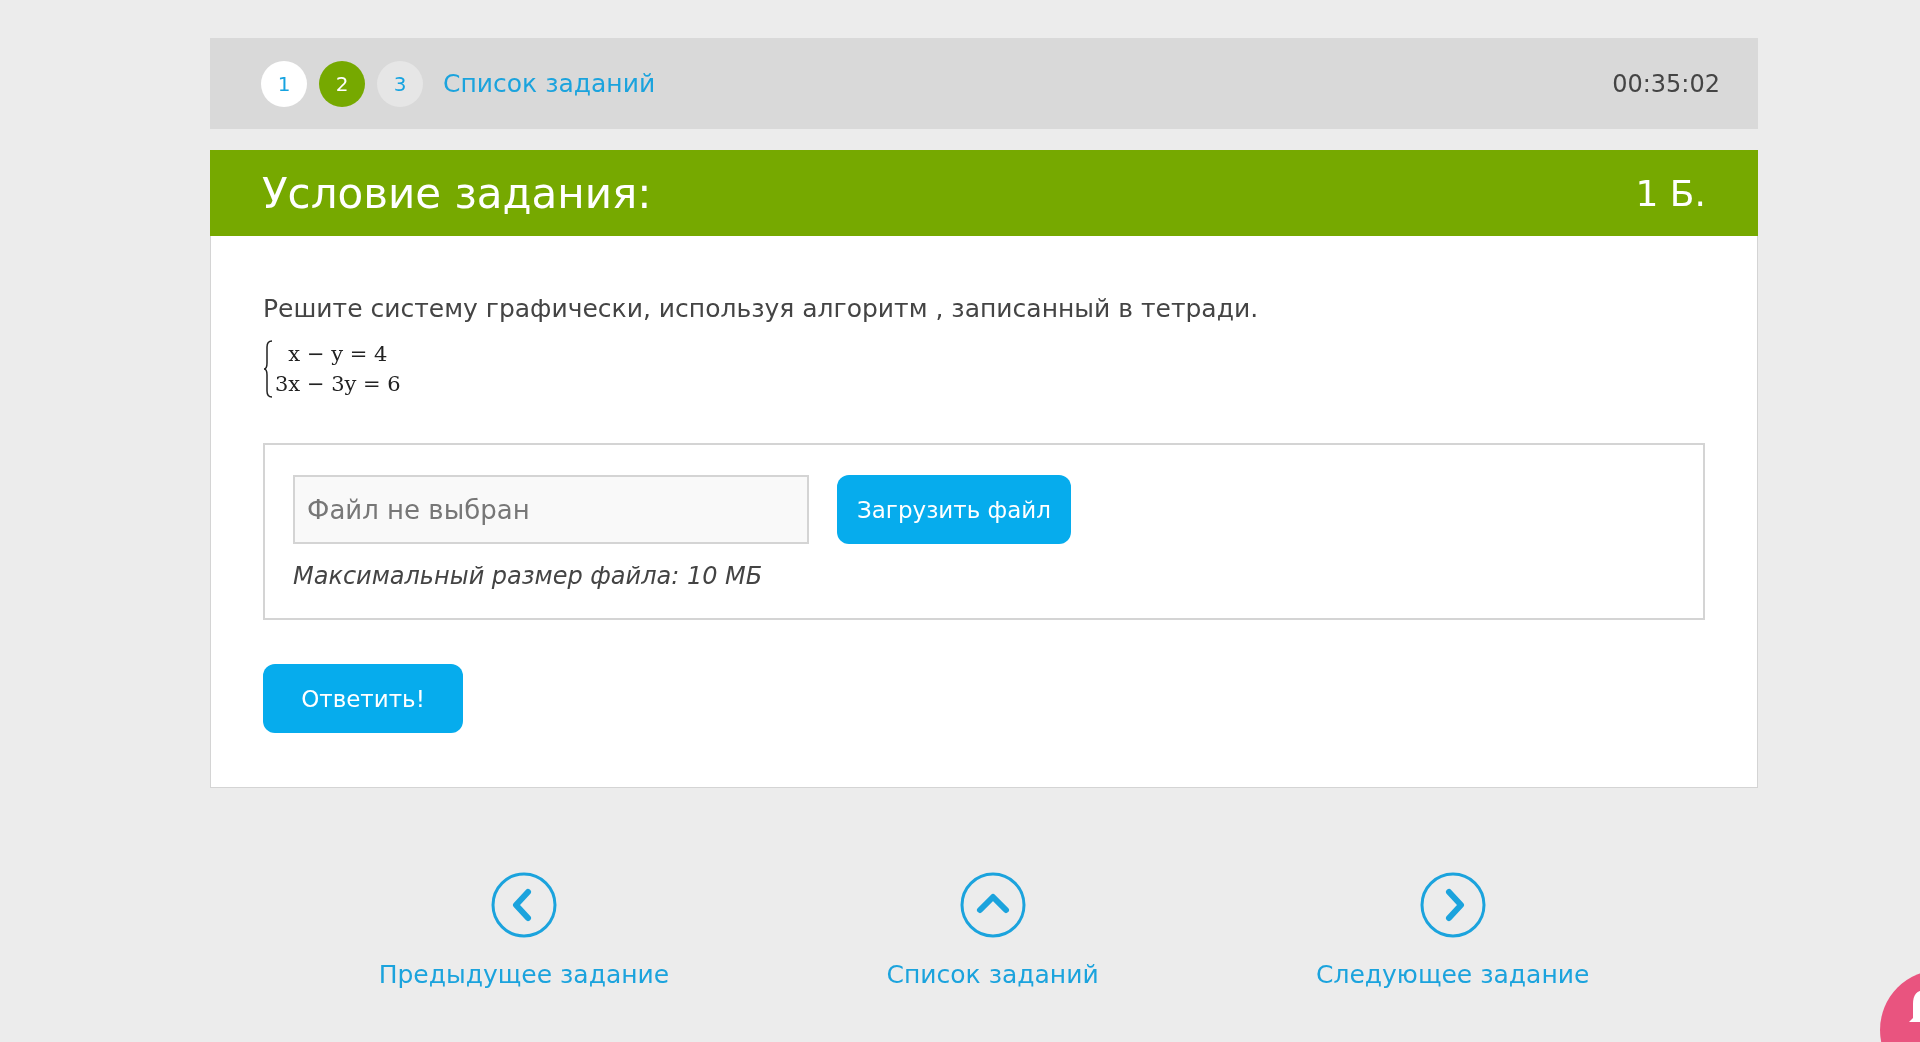  What do you see at coordinates (528, 576) in the screenshot?
I see `file-size-note: Максимальный размер файла: 10 МБ` at bounding box center [528, 576].